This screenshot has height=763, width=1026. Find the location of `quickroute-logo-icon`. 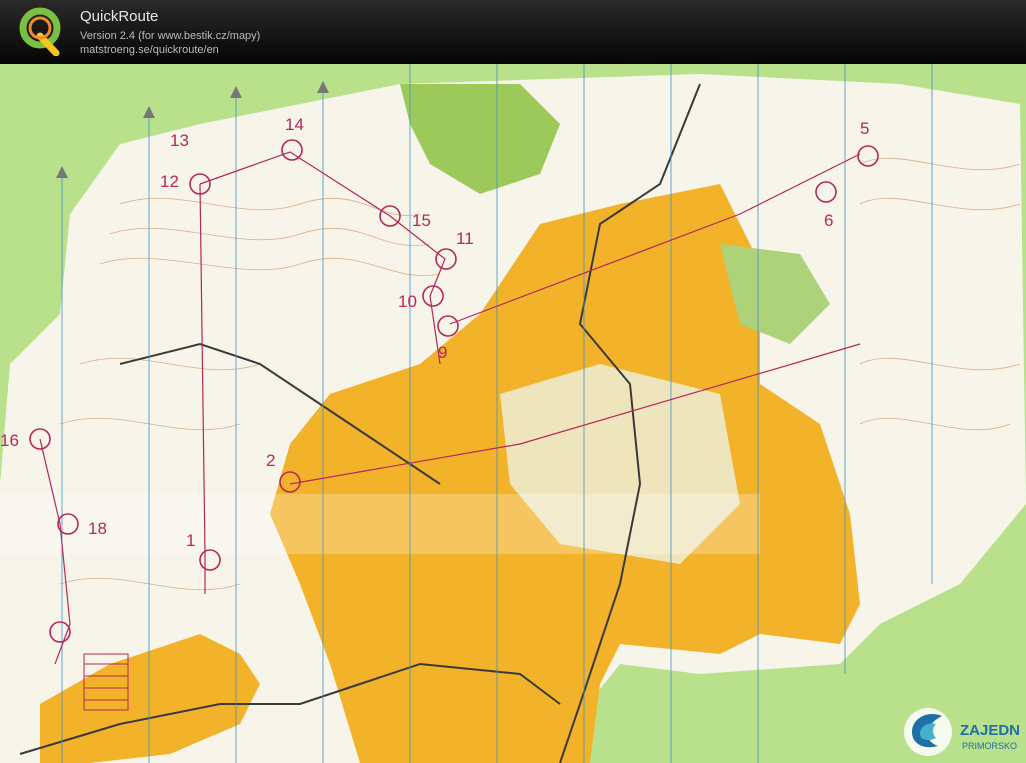

quickroute-logo-icon is located at coordinates (40, 31).